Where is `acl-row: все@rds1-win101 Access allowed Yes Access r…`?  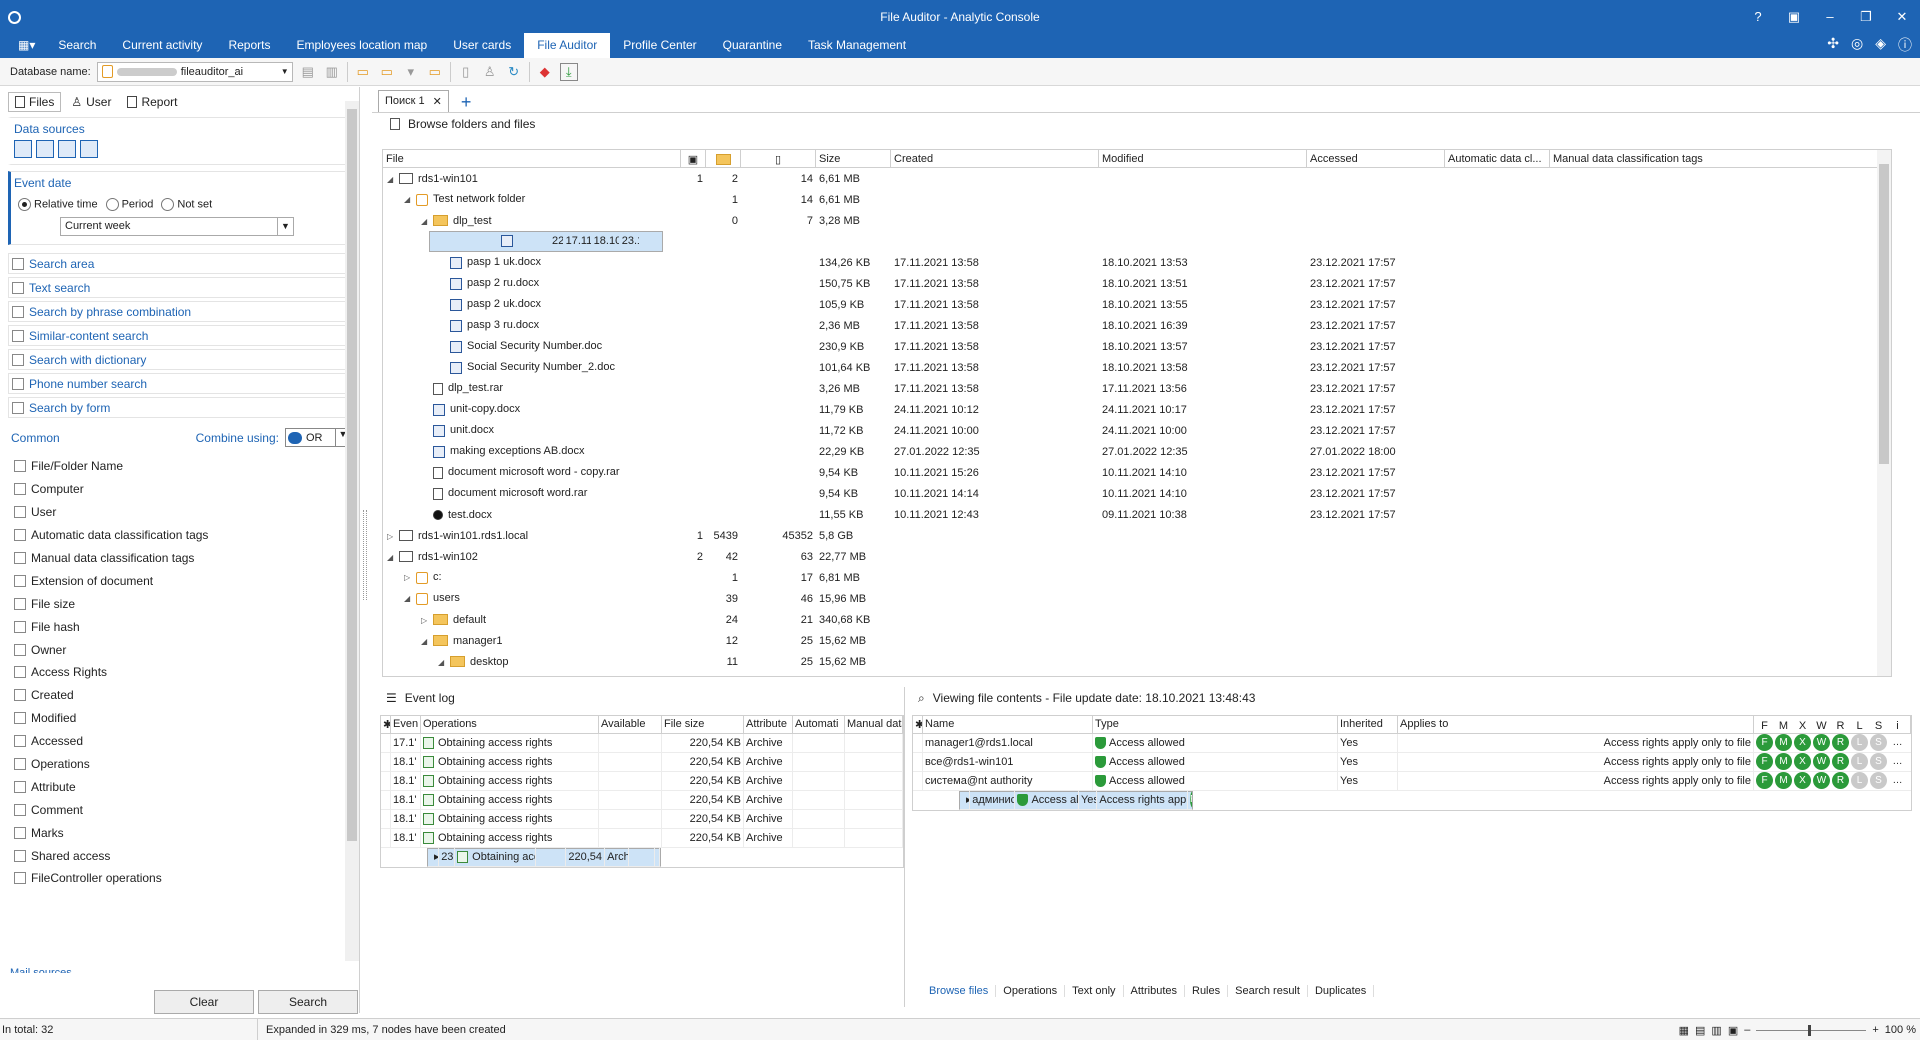 acl-row: все@rds1-win101 Access allowed Yes Access r… is located at coordinates (1412, 762).